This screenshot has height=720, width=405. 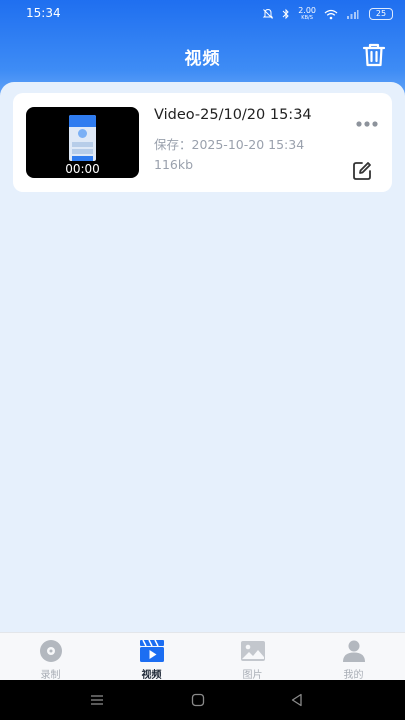 I want to click on status-bar: 15:34 2.00 KB/S 25, so click(x=202, y=14).